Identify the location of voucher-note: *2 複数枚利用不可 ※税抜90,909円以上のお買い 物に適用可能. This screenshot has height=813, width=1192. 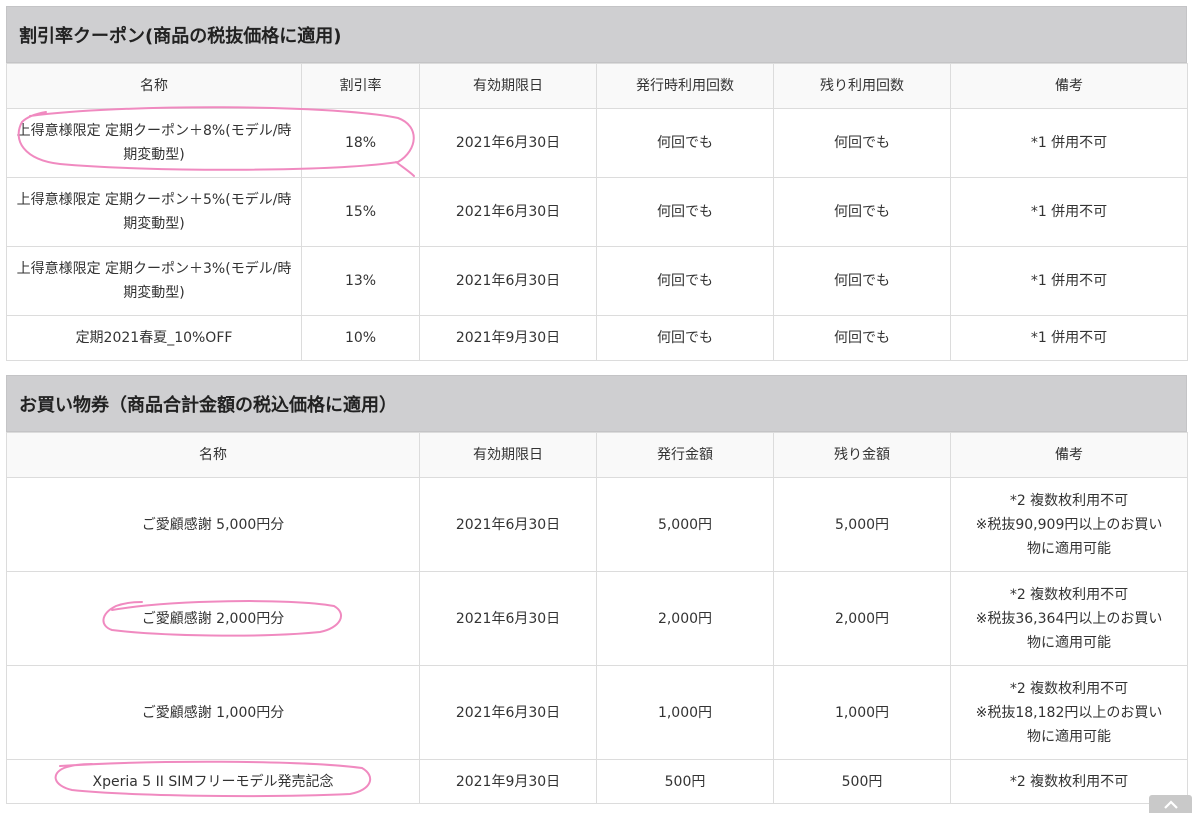
(1069, 524).